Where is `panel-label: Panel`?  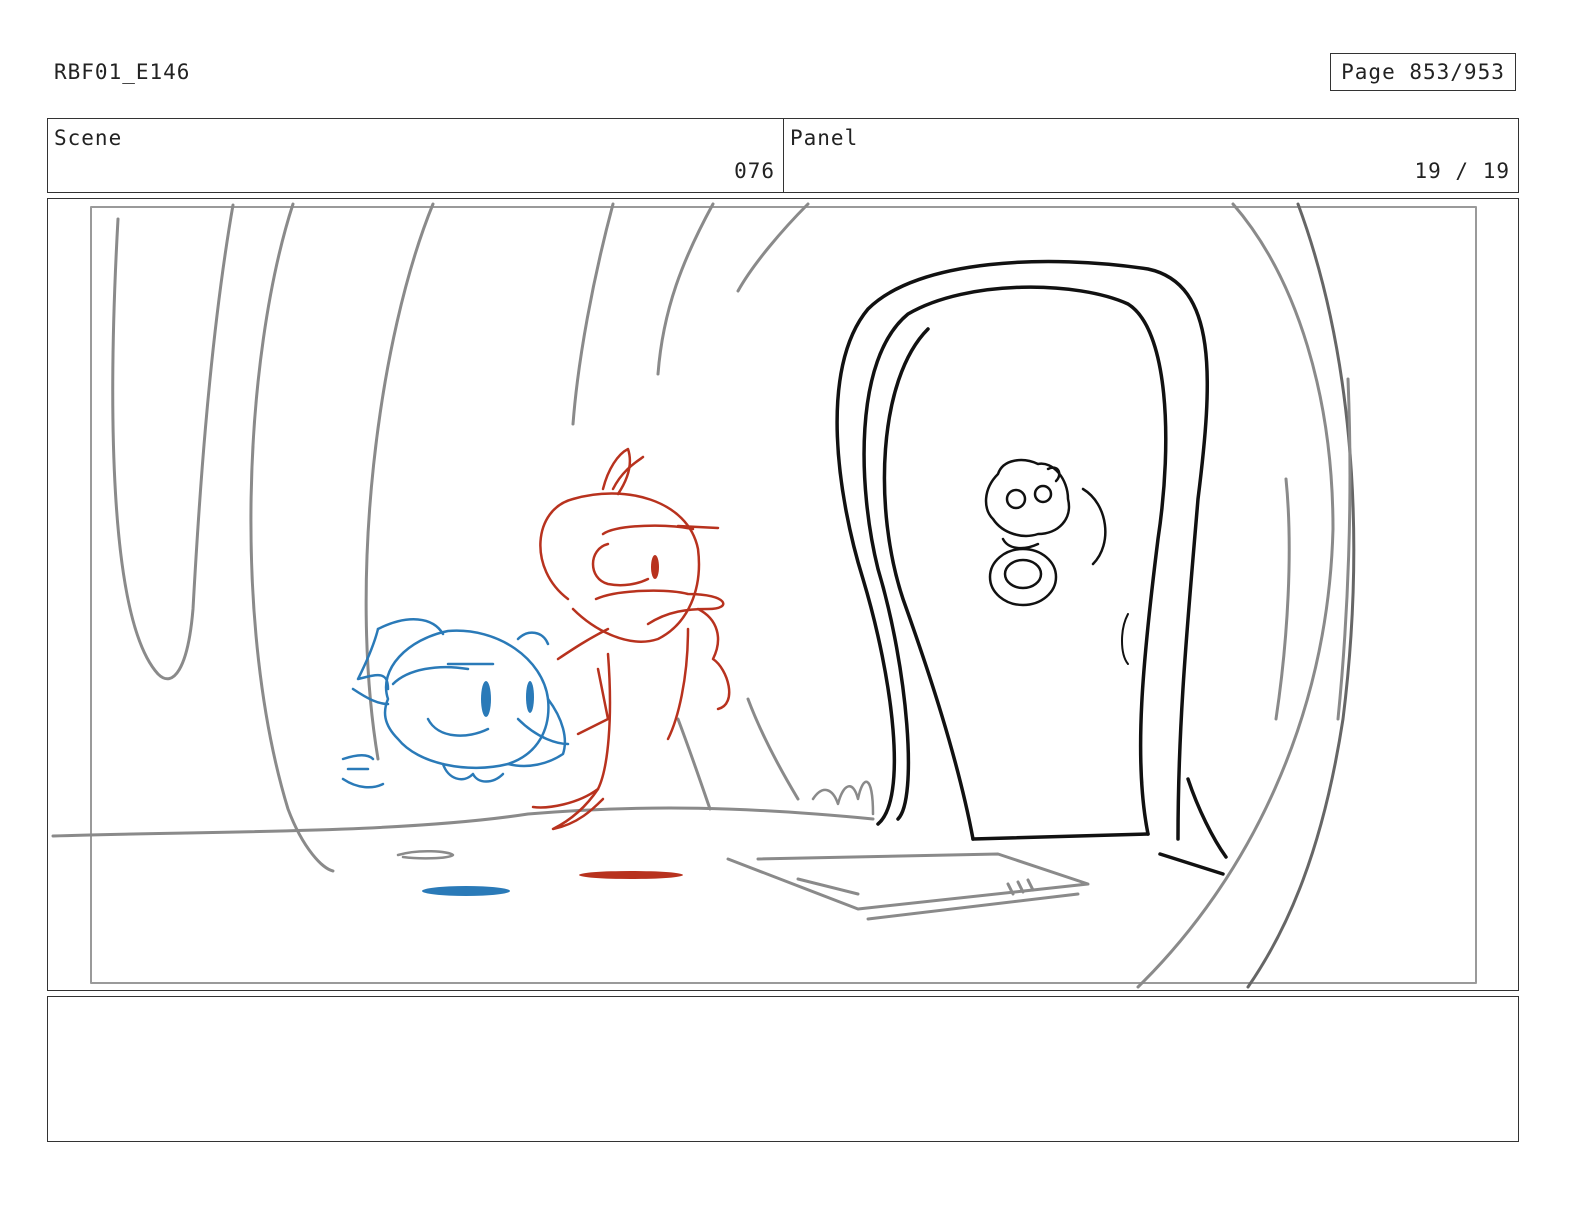
panel-label: Panel is located at coordinates (824, 138).